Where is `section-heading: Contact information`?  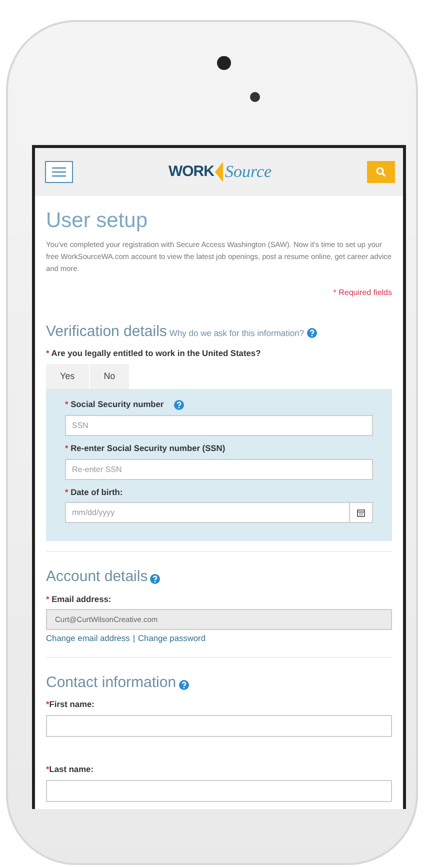 section-heading: Contact information is located at coordinates (111, 682).